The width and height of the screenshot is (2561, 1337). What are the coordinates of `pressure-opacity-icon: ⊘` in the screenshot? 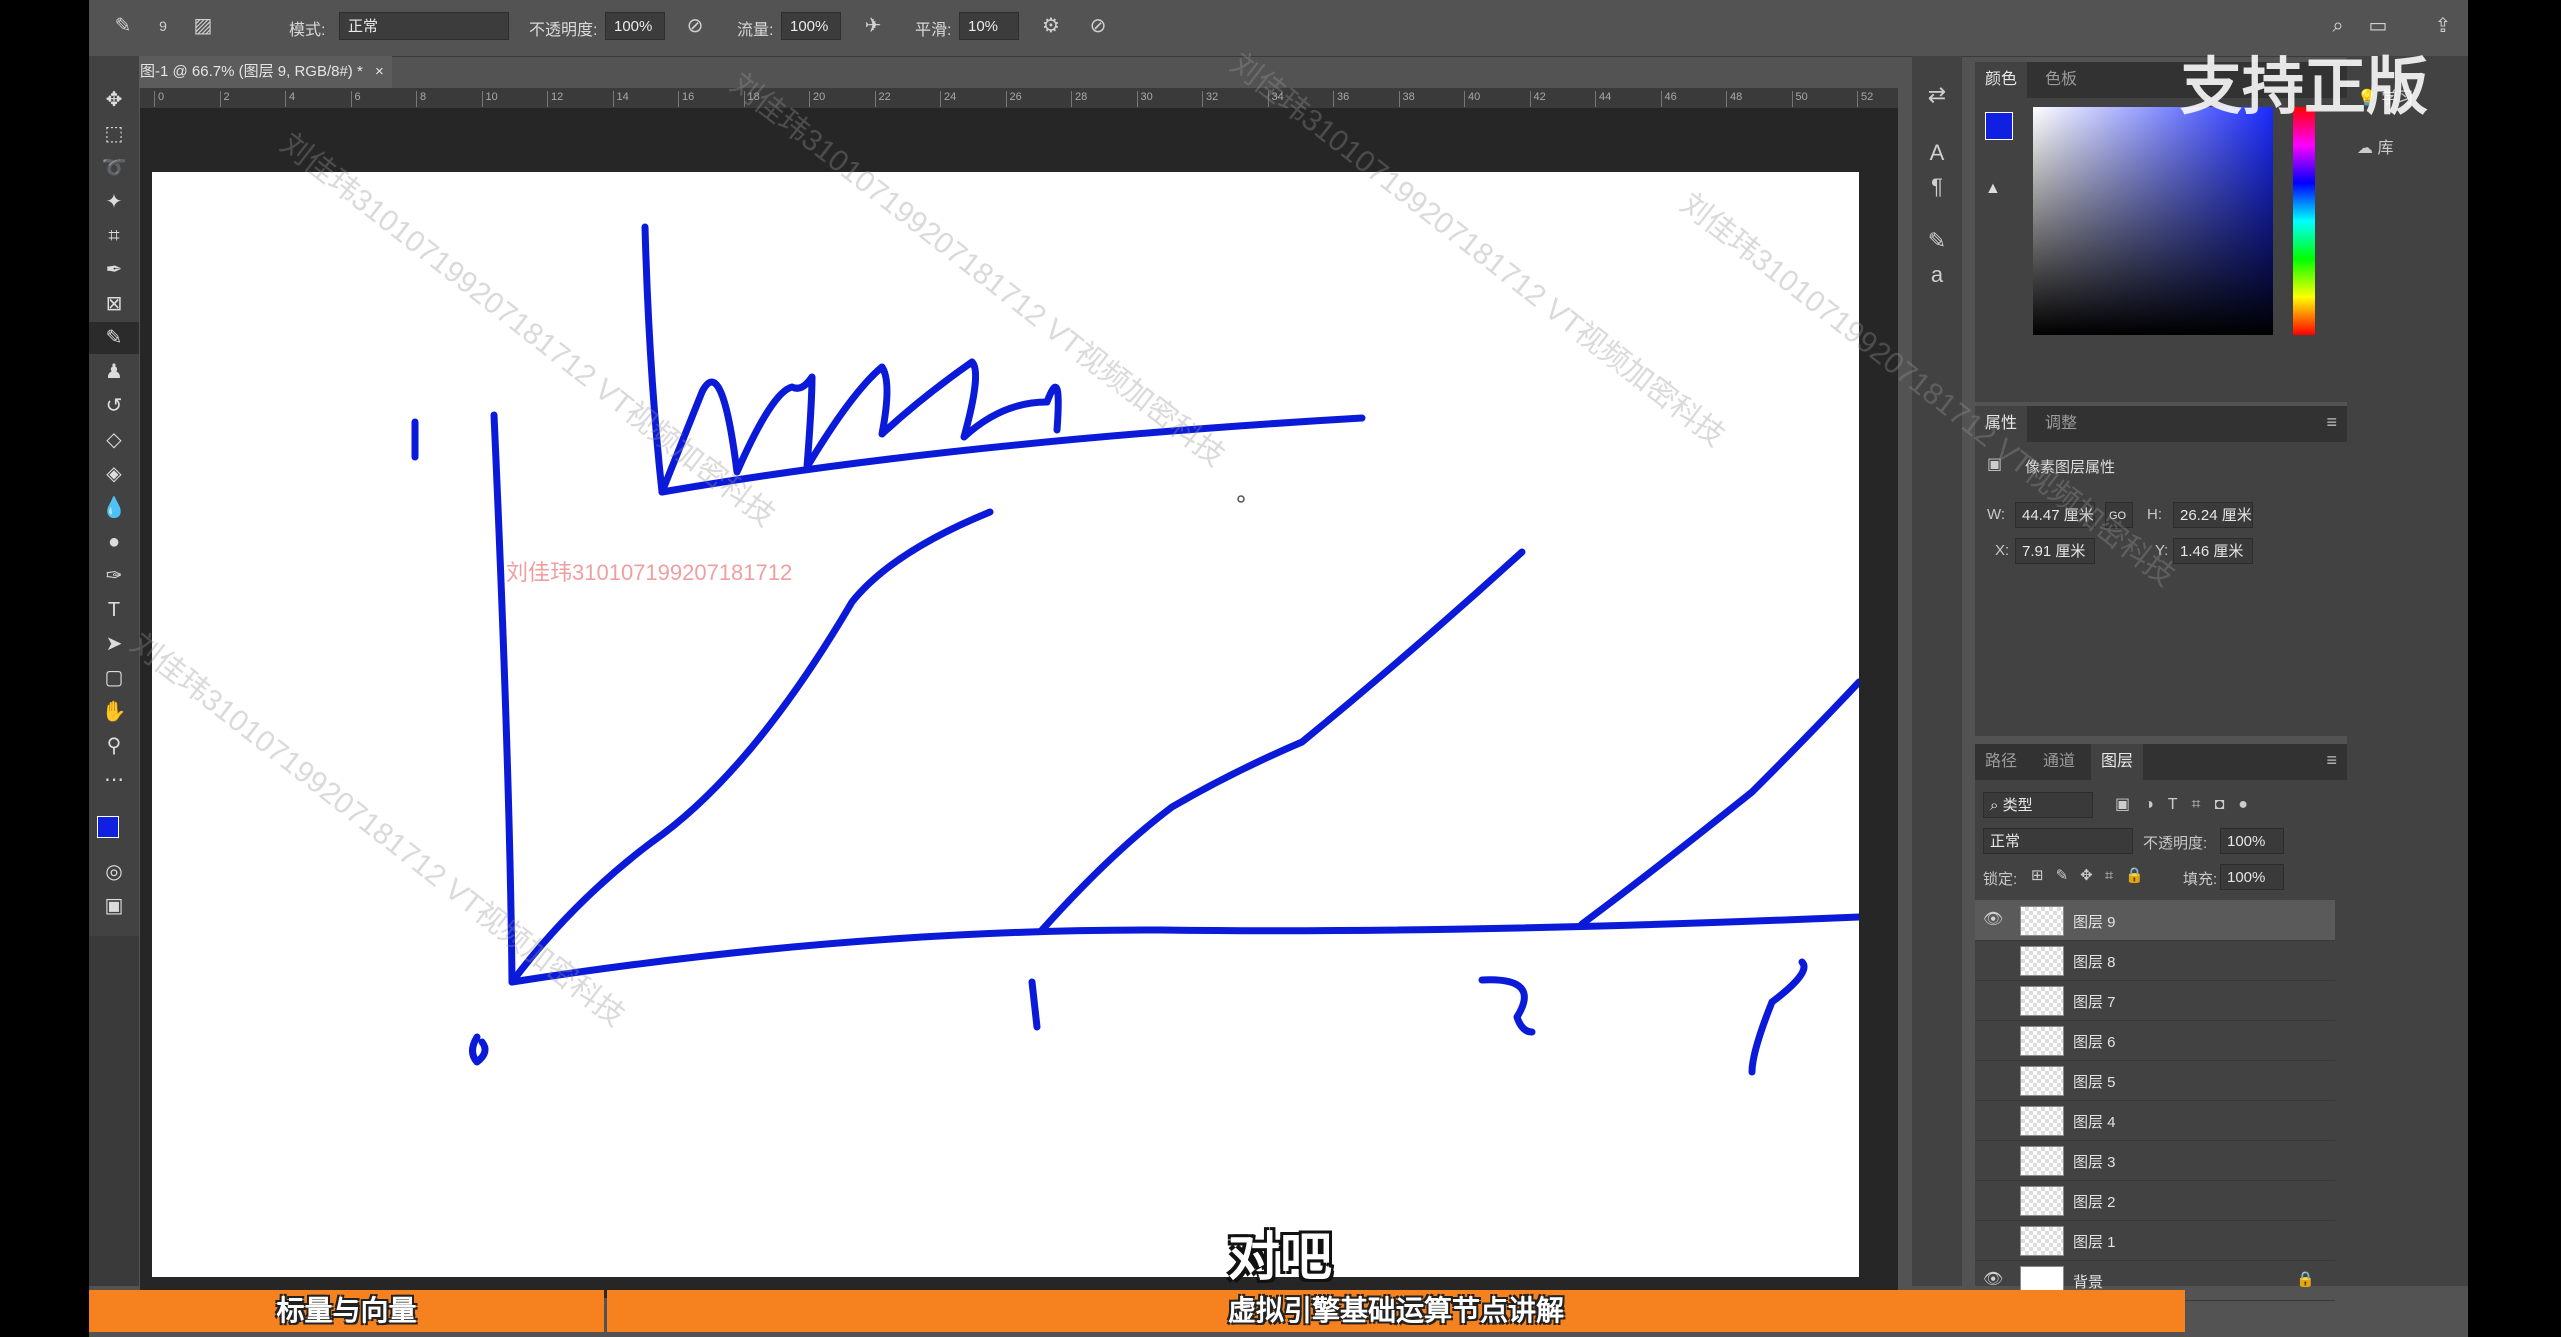 It's located at (695, 26).